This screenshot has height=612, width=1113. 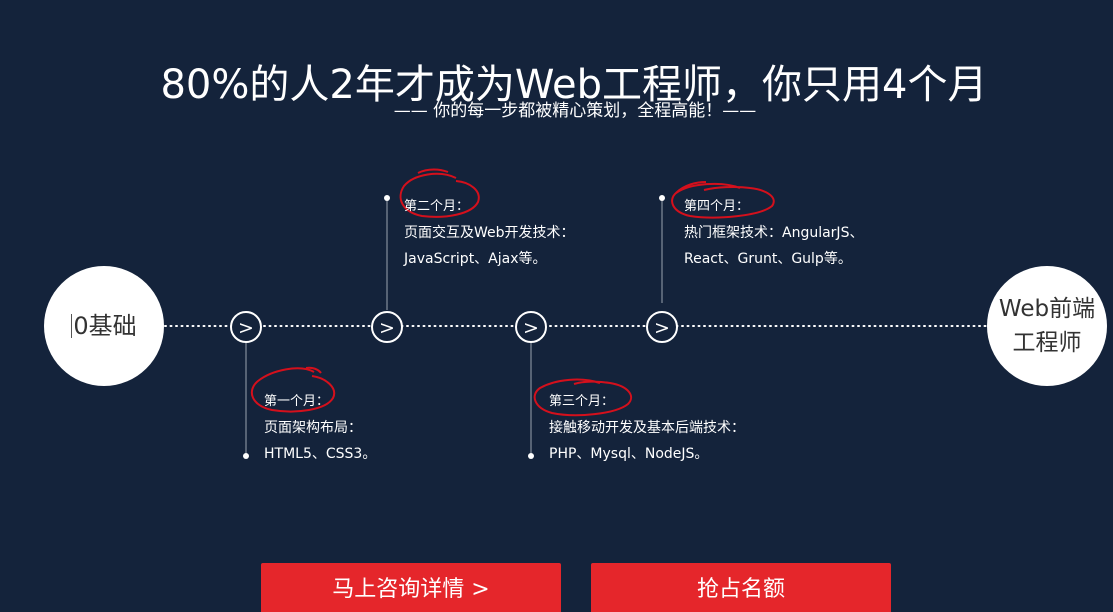 What do you see at coordinates (313, 428) in the screenshot?
I see `milestone-topic: 页面架构布局：` at bounding box center [313, 428].